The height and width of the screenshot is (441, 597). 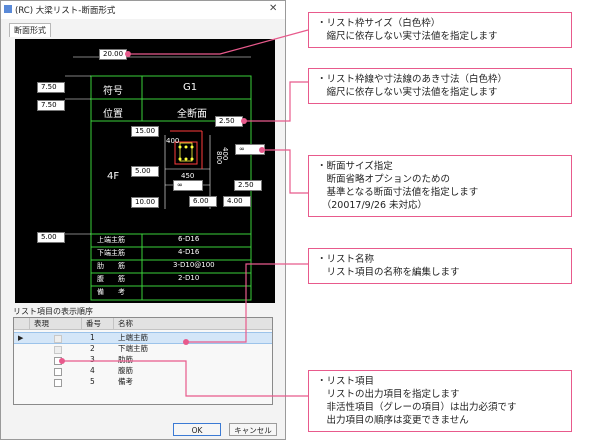 I want to click on dim-section-infinite: ∞, so click(x=250, y=149).